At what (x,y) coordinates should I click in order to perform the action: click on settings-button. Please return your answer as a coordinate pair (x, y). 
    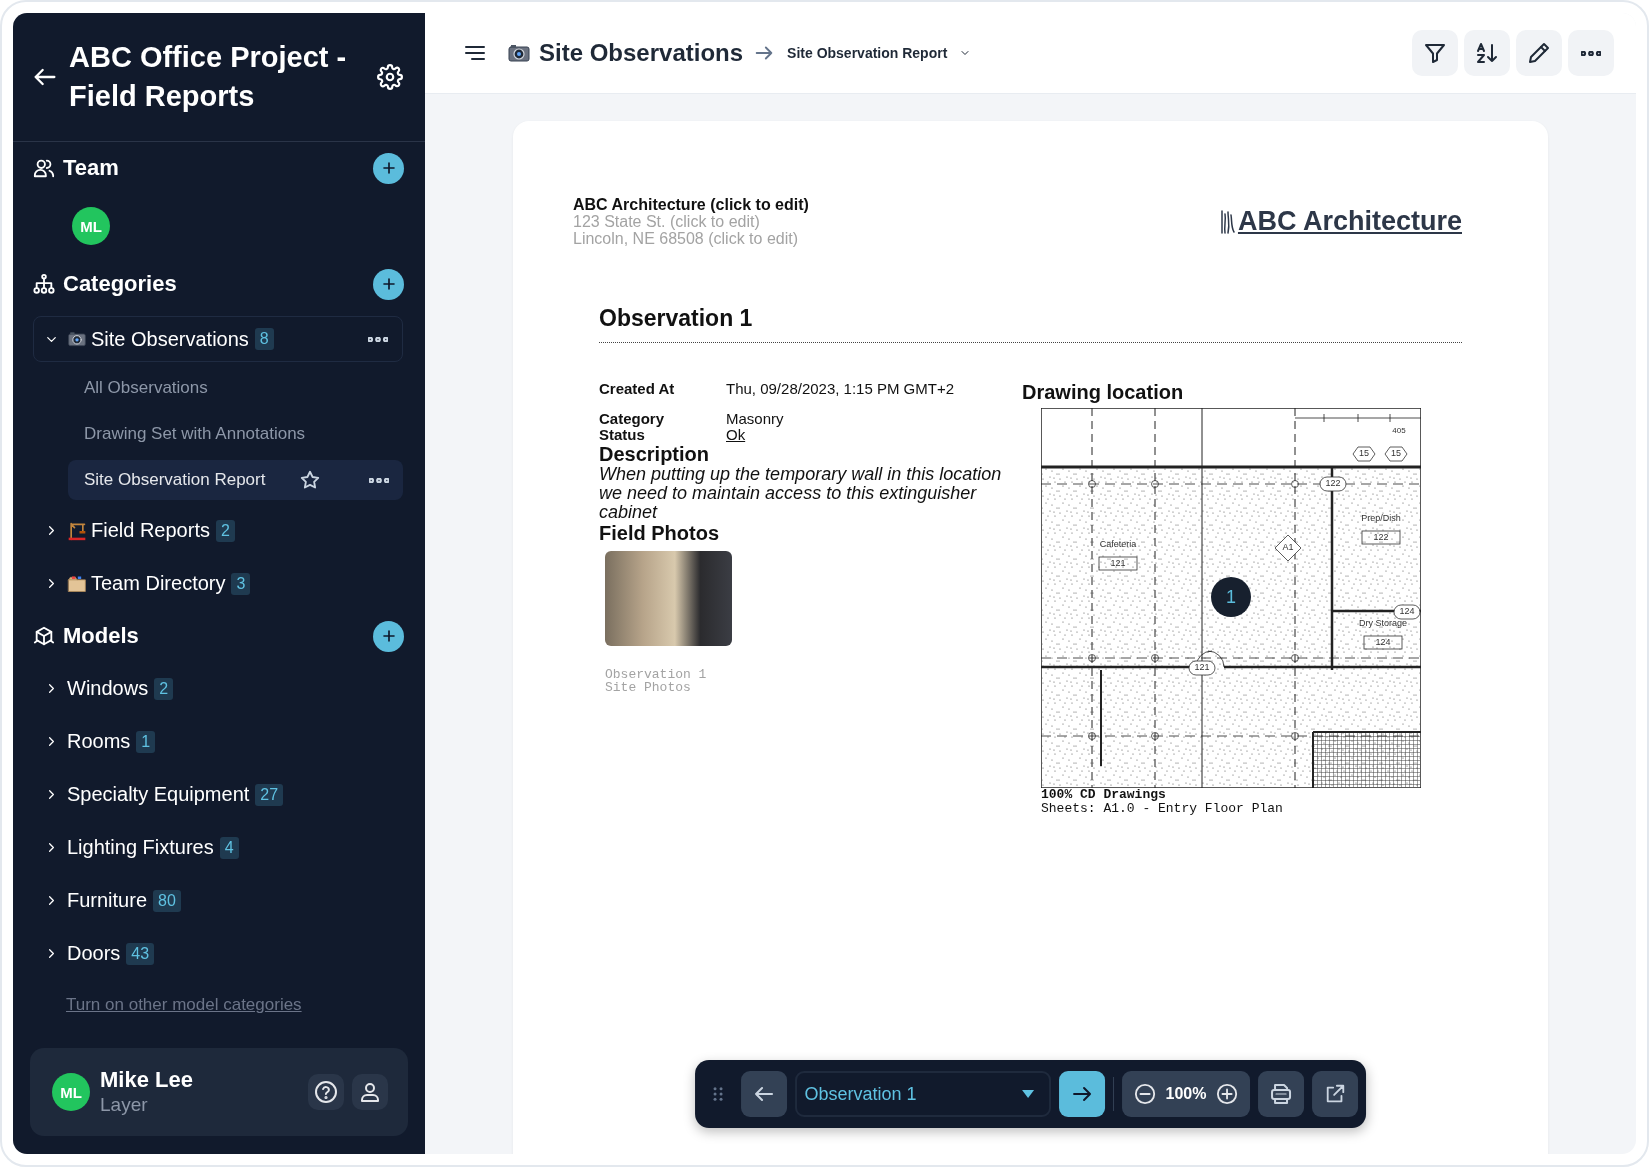
    Looking at the image, I should click on (390, 77).